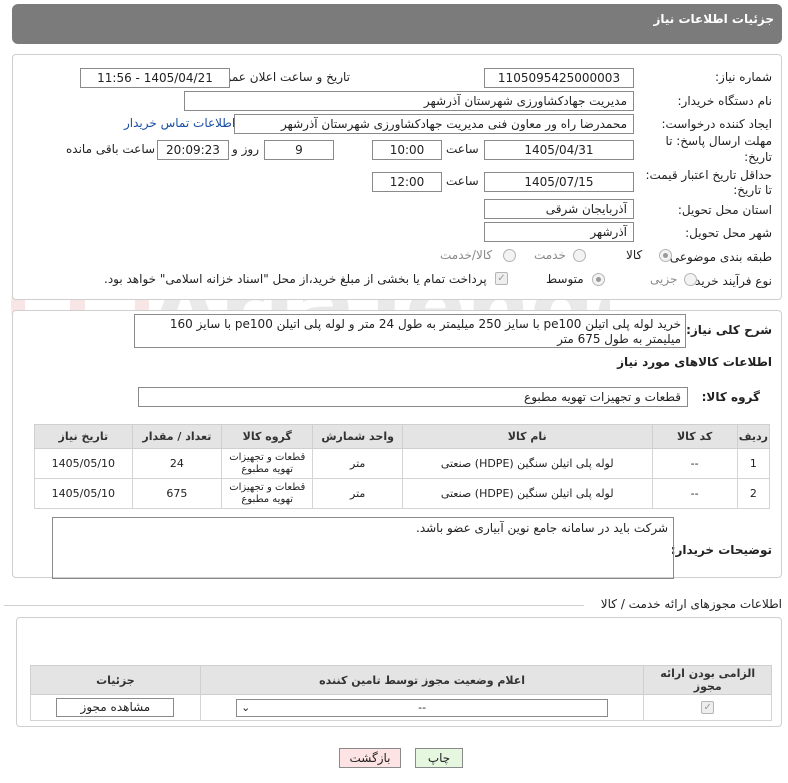 This screenshot has height=783, width=788. Describe the element at coordinates (598, 279) in the screenshot. I see `process-radio-medium` at that location.